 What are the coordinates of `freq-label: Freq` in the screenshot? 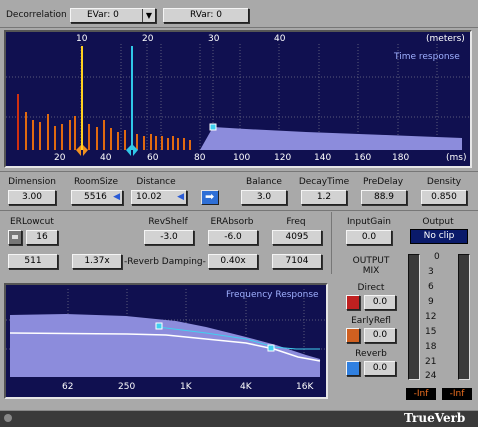 It's located at (296, 222).